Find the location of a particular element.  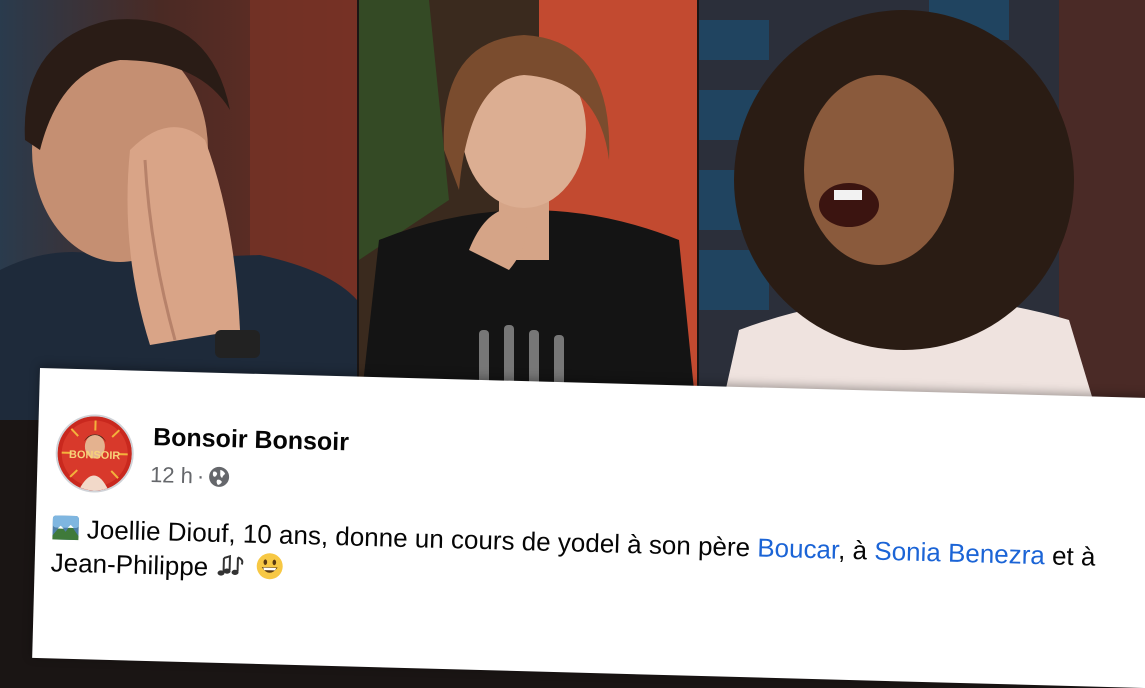

landscape-photo-icon is located at coordinates (65, 527).